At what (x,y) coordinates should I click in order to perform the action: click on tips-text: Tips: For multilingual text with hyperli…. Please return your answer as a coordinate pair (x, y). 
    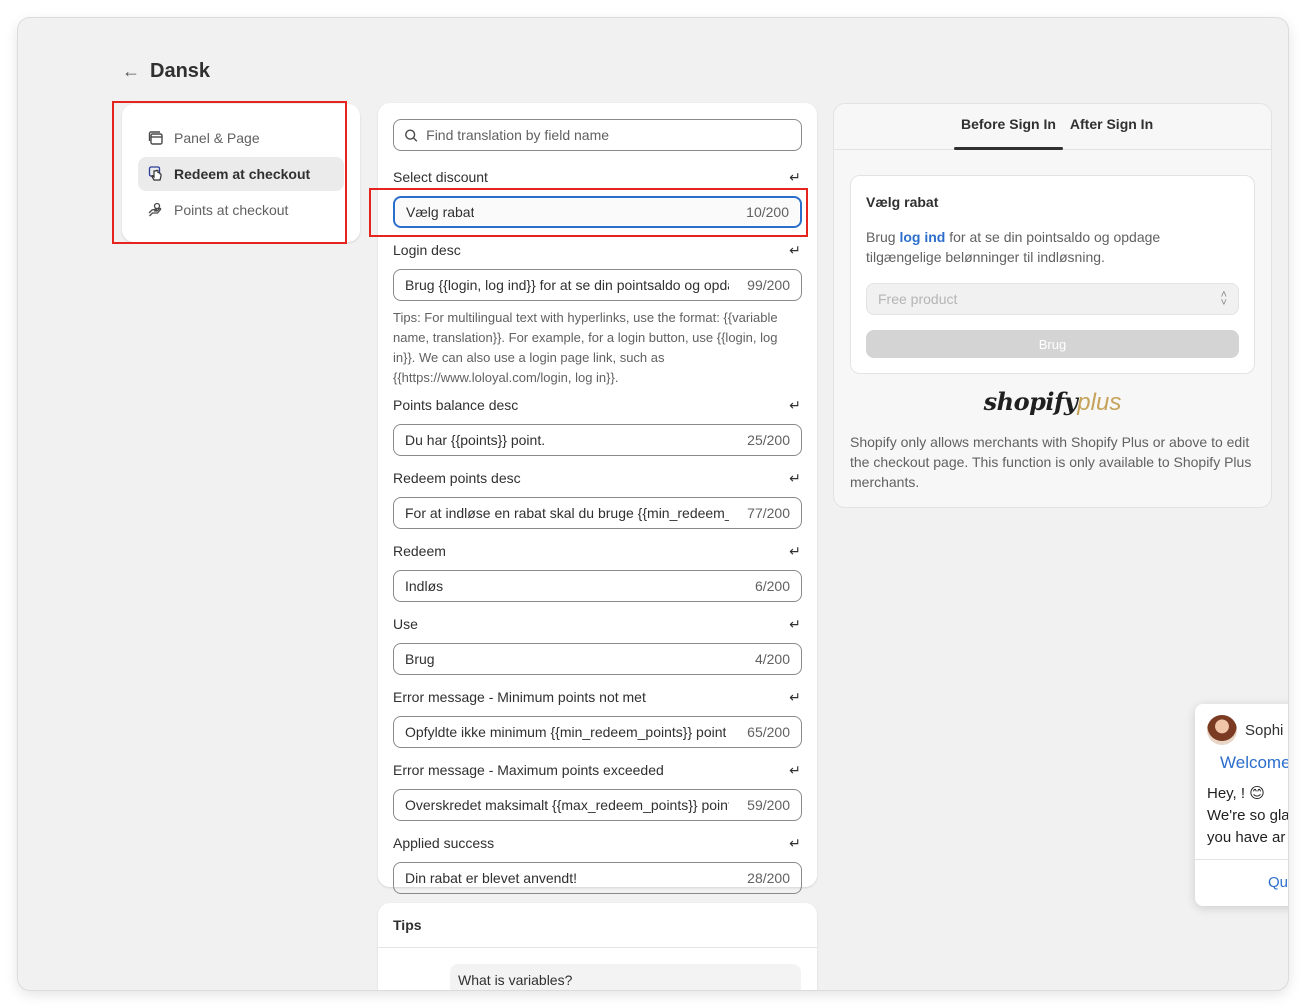
    Looking at the image, I should click on (585, 347).